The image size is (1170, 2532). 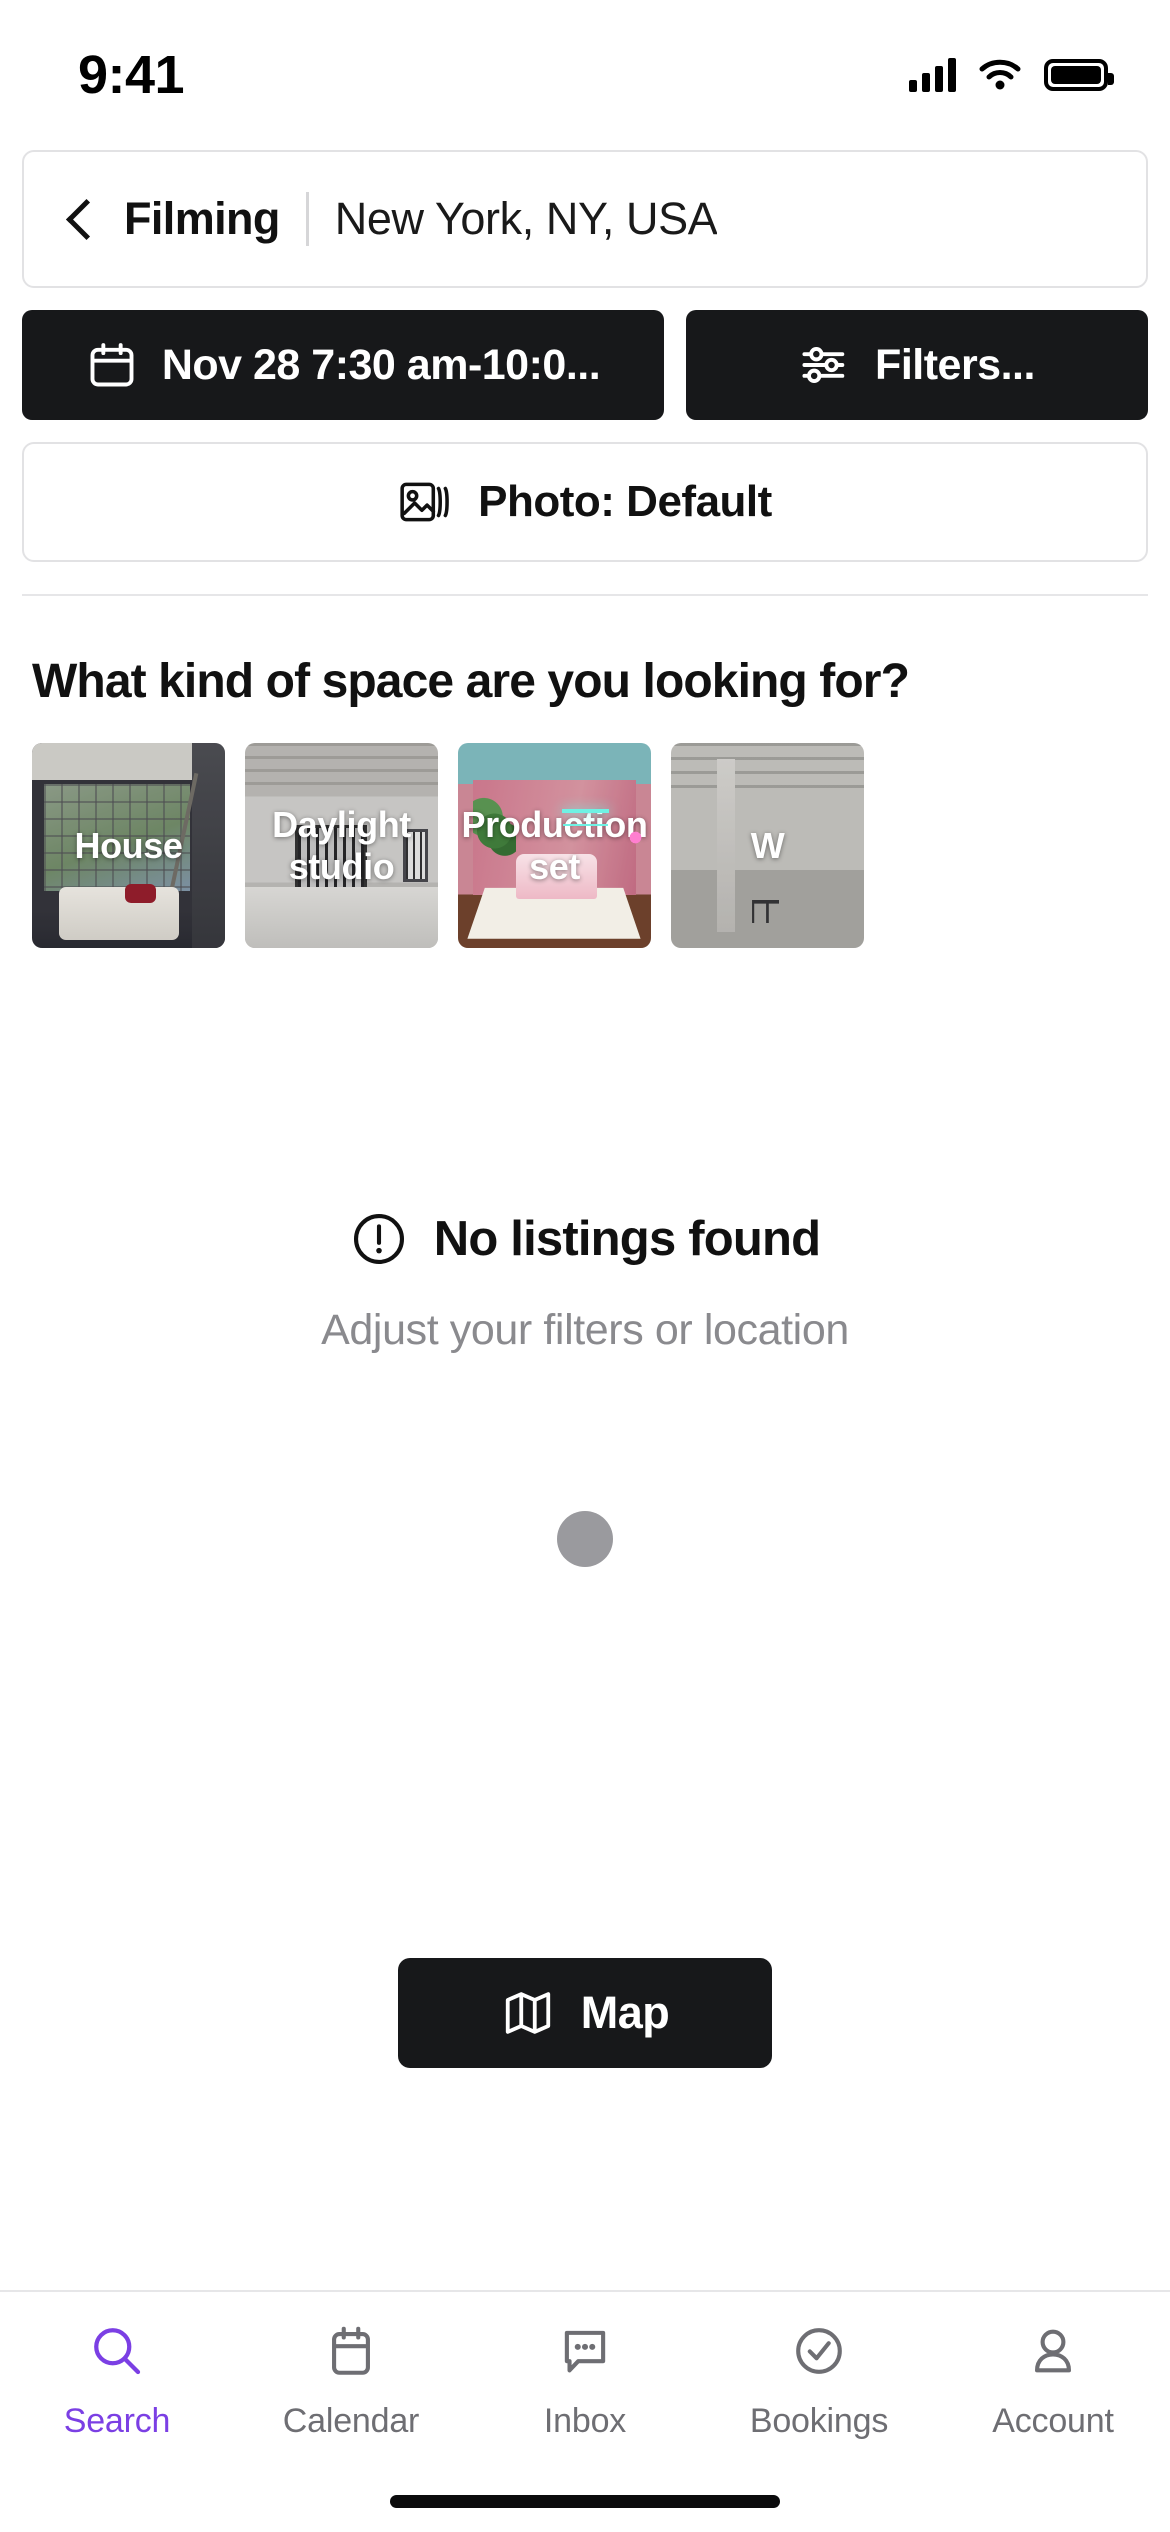 What do you see at coordinates (585, 1330) in the screenshot?
I see `empty-state-subtitle: Adjust your filters or location` at bounding box center [585, 1330].